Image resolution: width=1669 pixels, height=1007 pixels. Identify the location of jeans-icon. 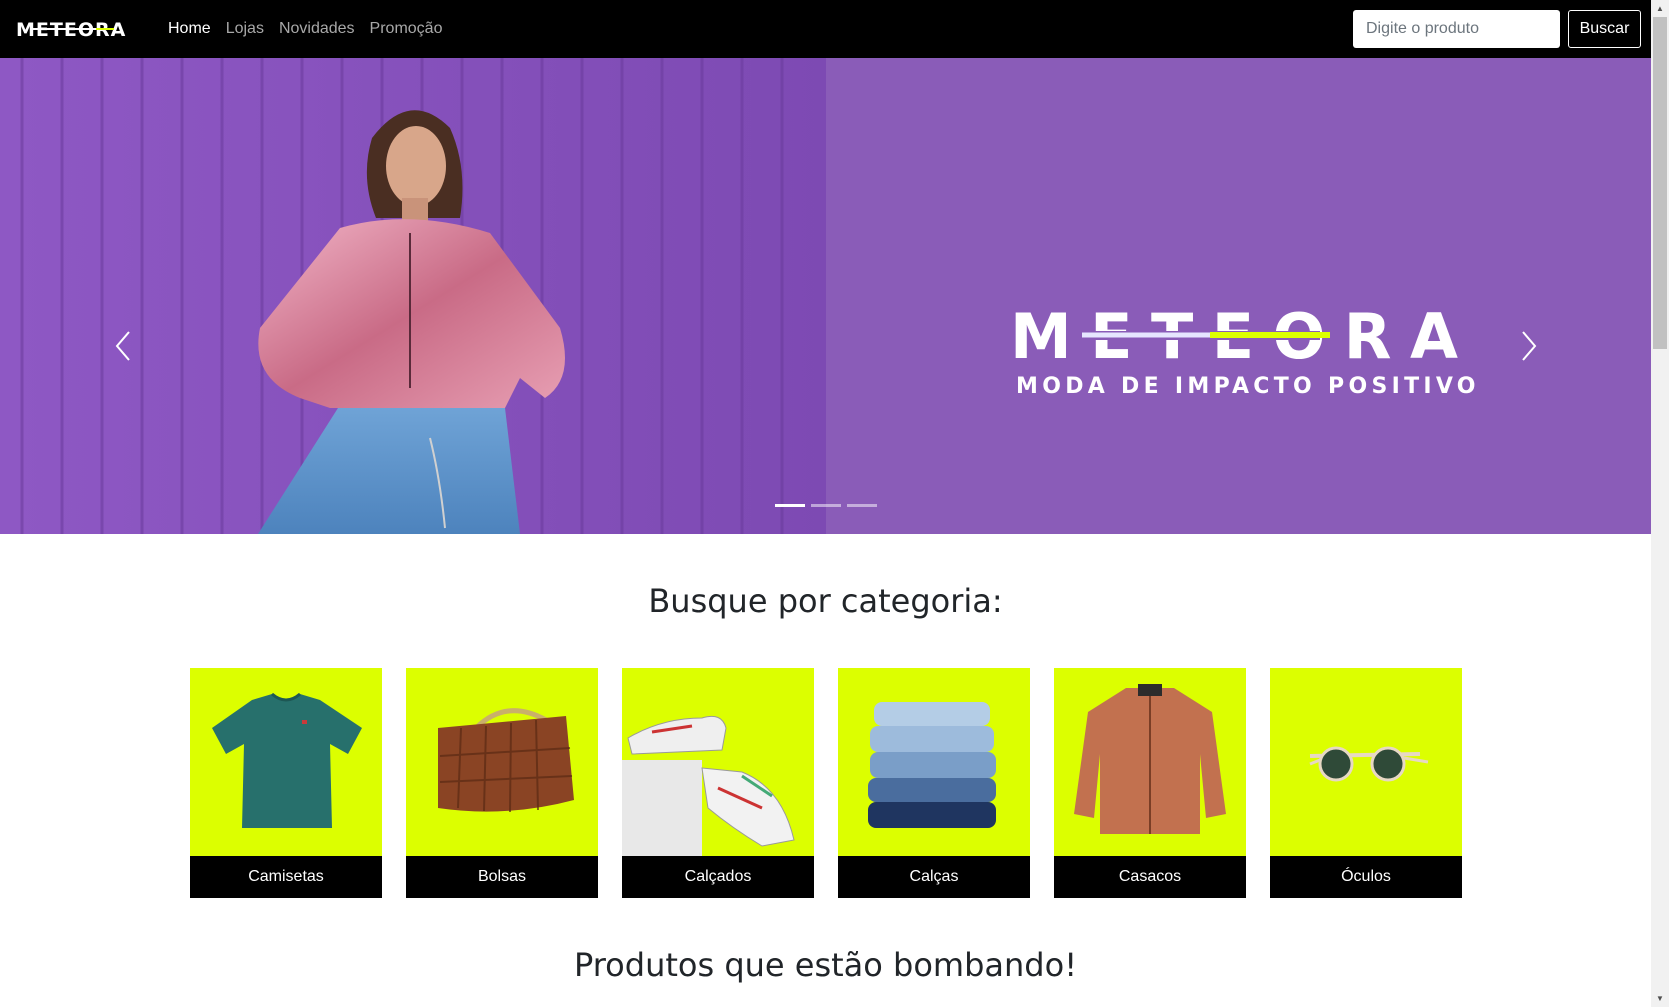
(932, 765).